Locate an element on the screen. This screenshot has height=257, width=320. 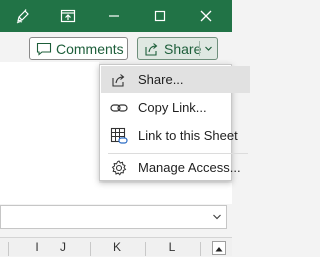
column-header-k: K is located at coordinates (117, 247).